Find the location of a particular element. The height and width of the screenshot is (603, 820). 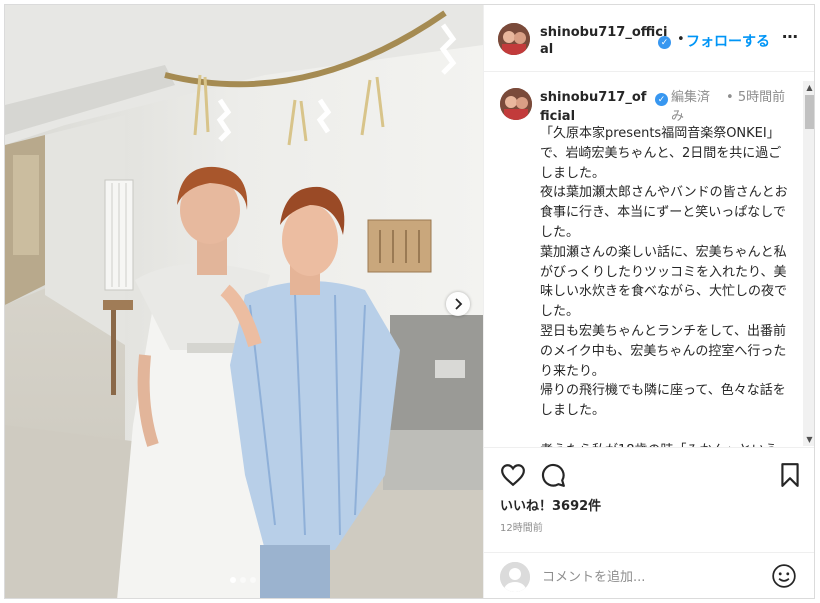

emoji-icon is located at coordinates (784, 576).